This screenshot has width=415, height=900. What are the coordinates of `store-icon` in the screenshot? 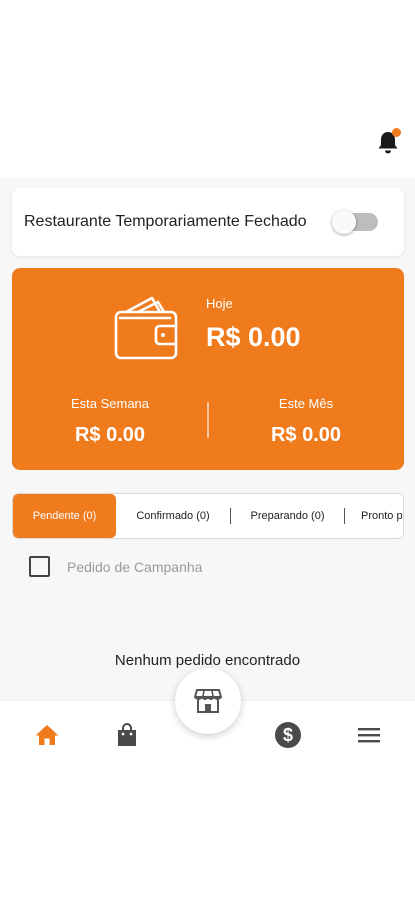 It's located at (208, 701).